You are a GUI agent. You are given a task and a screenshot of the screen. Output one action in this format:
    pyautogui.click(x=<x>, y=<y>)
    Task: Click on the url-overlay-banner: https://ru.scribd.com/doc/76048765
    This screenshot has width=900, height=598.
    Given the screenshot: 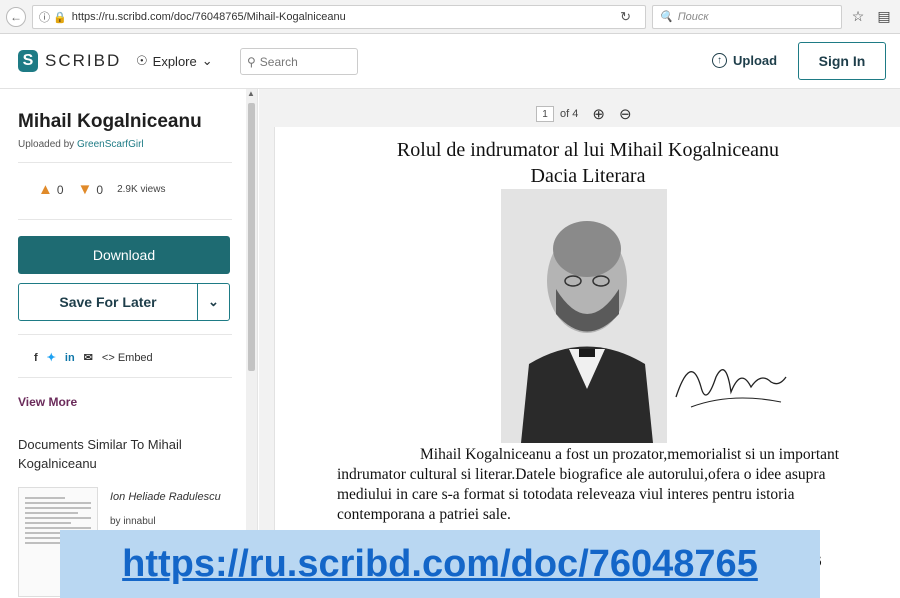 What is the action you would take?
    pyautogui.click(x=440, y=564)
    